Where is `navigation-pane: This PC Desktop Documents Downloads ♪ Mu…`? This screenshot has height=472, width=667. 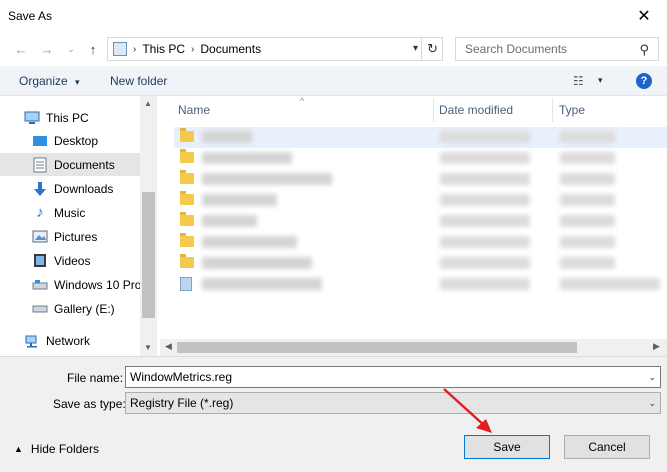 navigation-pane: This PC Desktop Documents Downloads ♪ Mu… is located at coordinates (78, 226).